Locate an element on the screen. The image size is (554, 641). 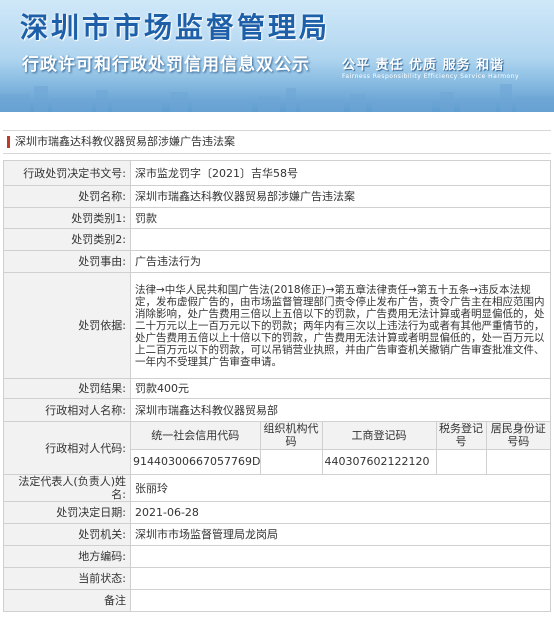
label-remarks: 备注 is located at coordinates (67, 600).